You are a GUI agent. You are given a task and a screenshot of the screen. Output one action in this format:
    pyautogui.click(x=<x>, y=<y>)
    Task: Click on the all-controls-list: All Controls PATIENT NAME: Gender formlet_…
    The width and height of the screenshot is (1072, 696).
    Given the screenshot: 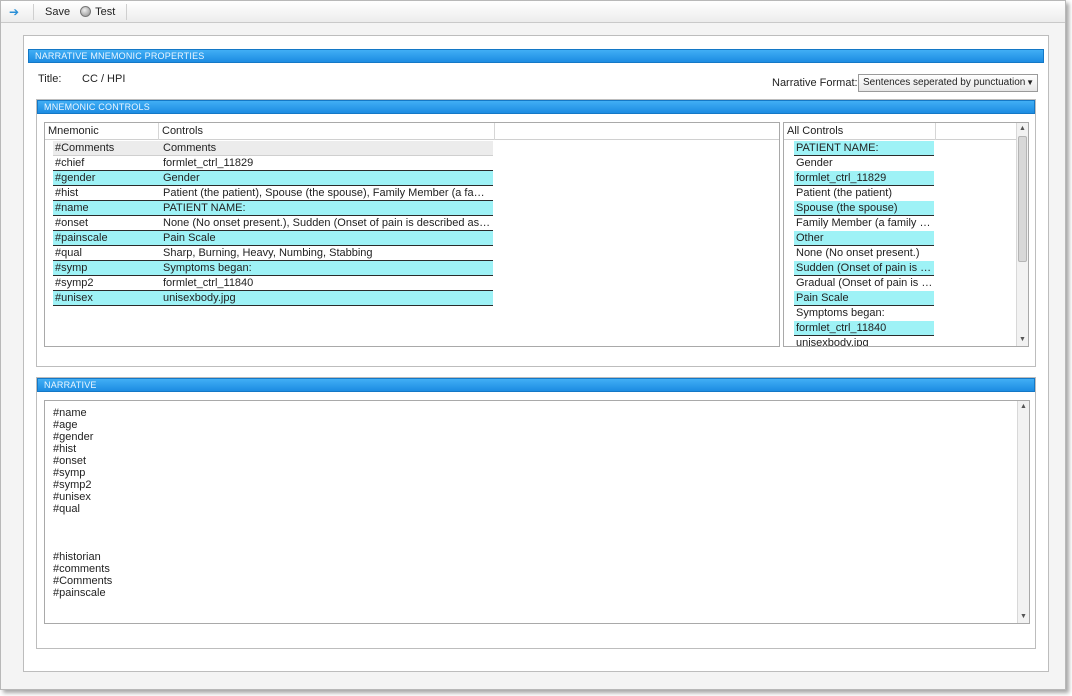 What is the action you would take?
    pyautogui.click(x=906, y=234)
    